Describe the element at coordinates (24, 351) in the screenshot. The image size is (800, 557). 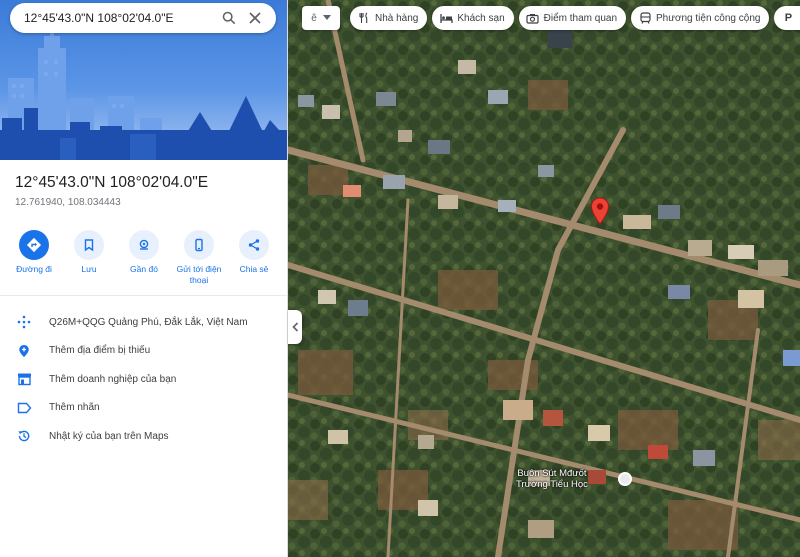
I see `add-place-icon` at that location.